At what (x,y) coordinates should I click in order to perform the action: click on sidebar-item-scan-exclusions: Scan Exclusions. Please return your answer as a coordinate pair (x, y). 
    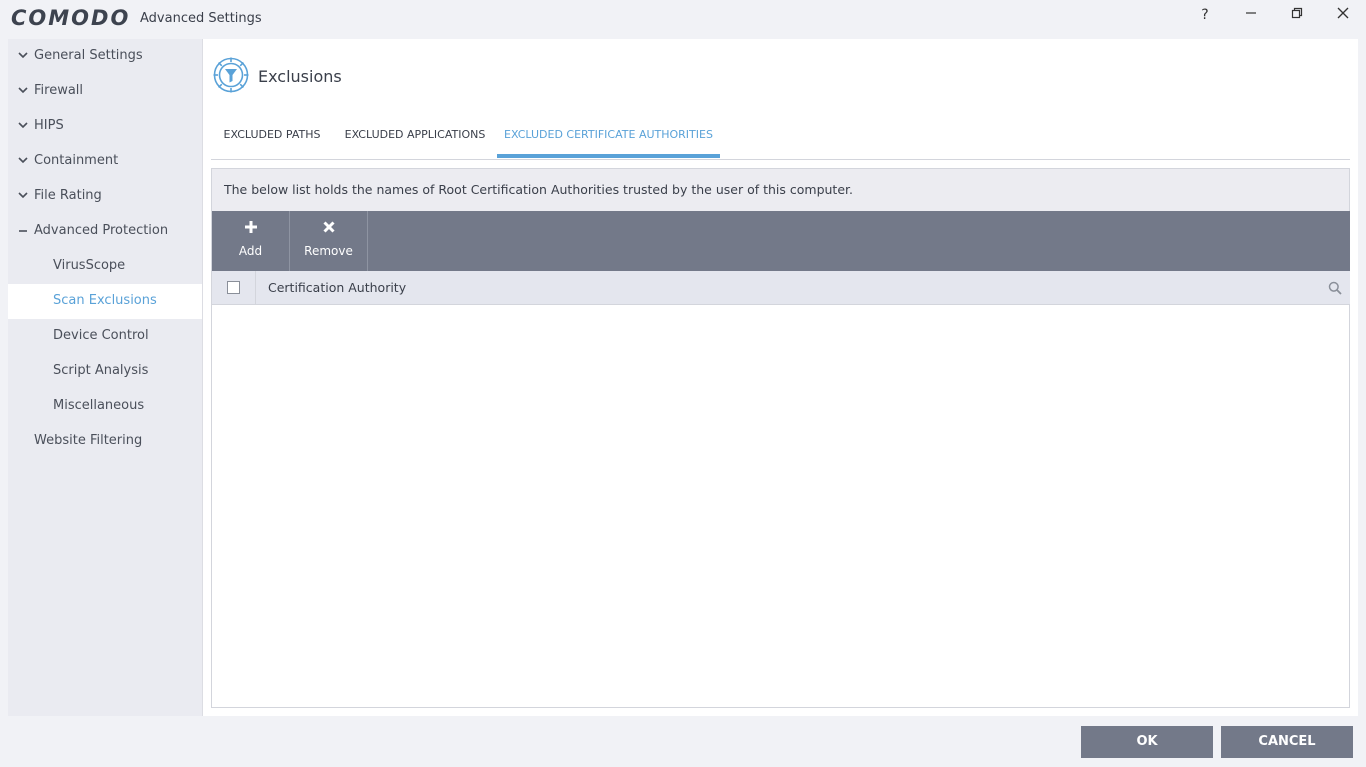
    Looking at the image, I should click on (105, 301).